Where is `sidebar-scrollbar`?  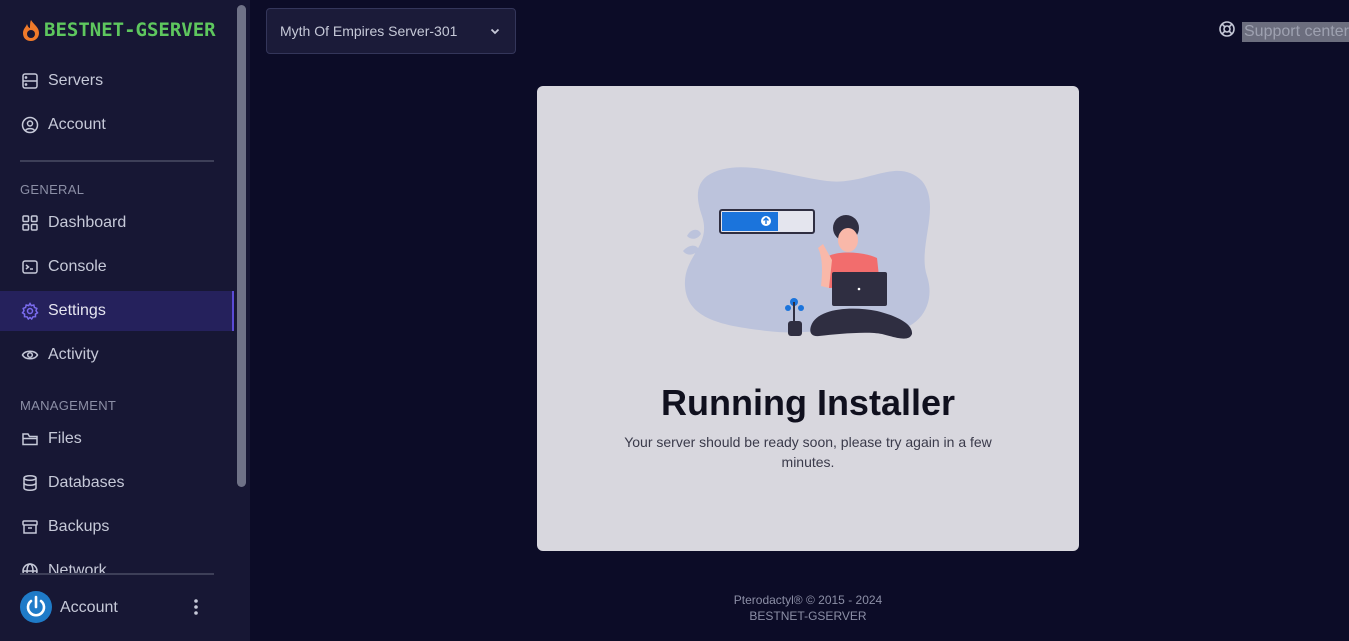 sidebar-scrollbar is located at coordinates (241, 246).